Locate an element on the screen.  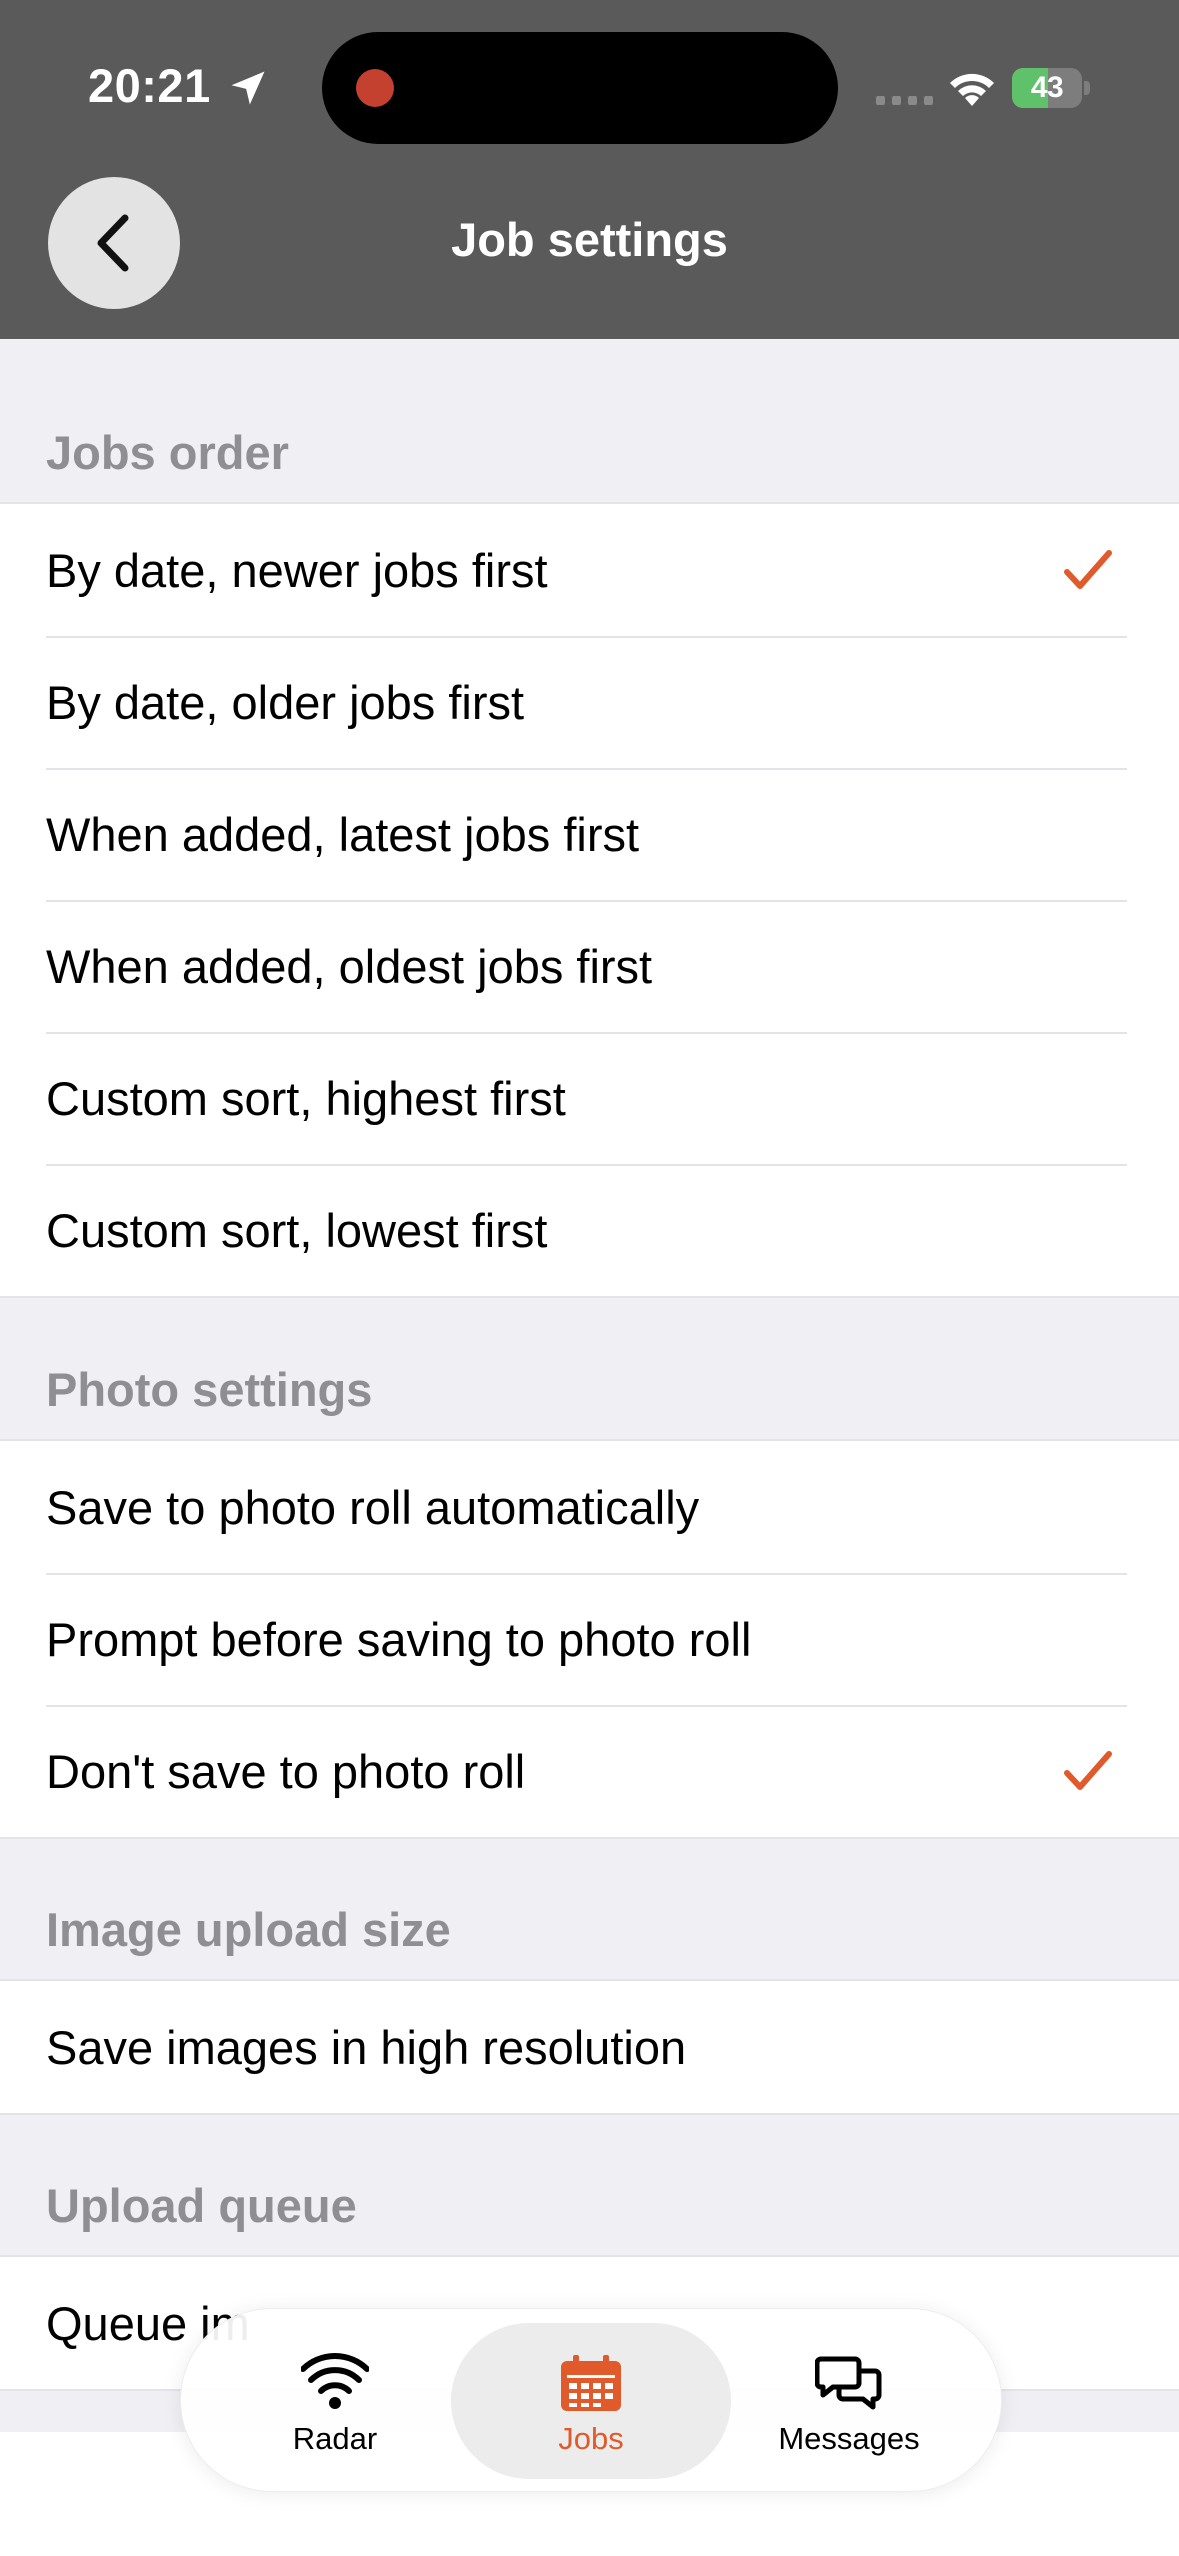
recording-indicator is located at coordinates (375, 88).